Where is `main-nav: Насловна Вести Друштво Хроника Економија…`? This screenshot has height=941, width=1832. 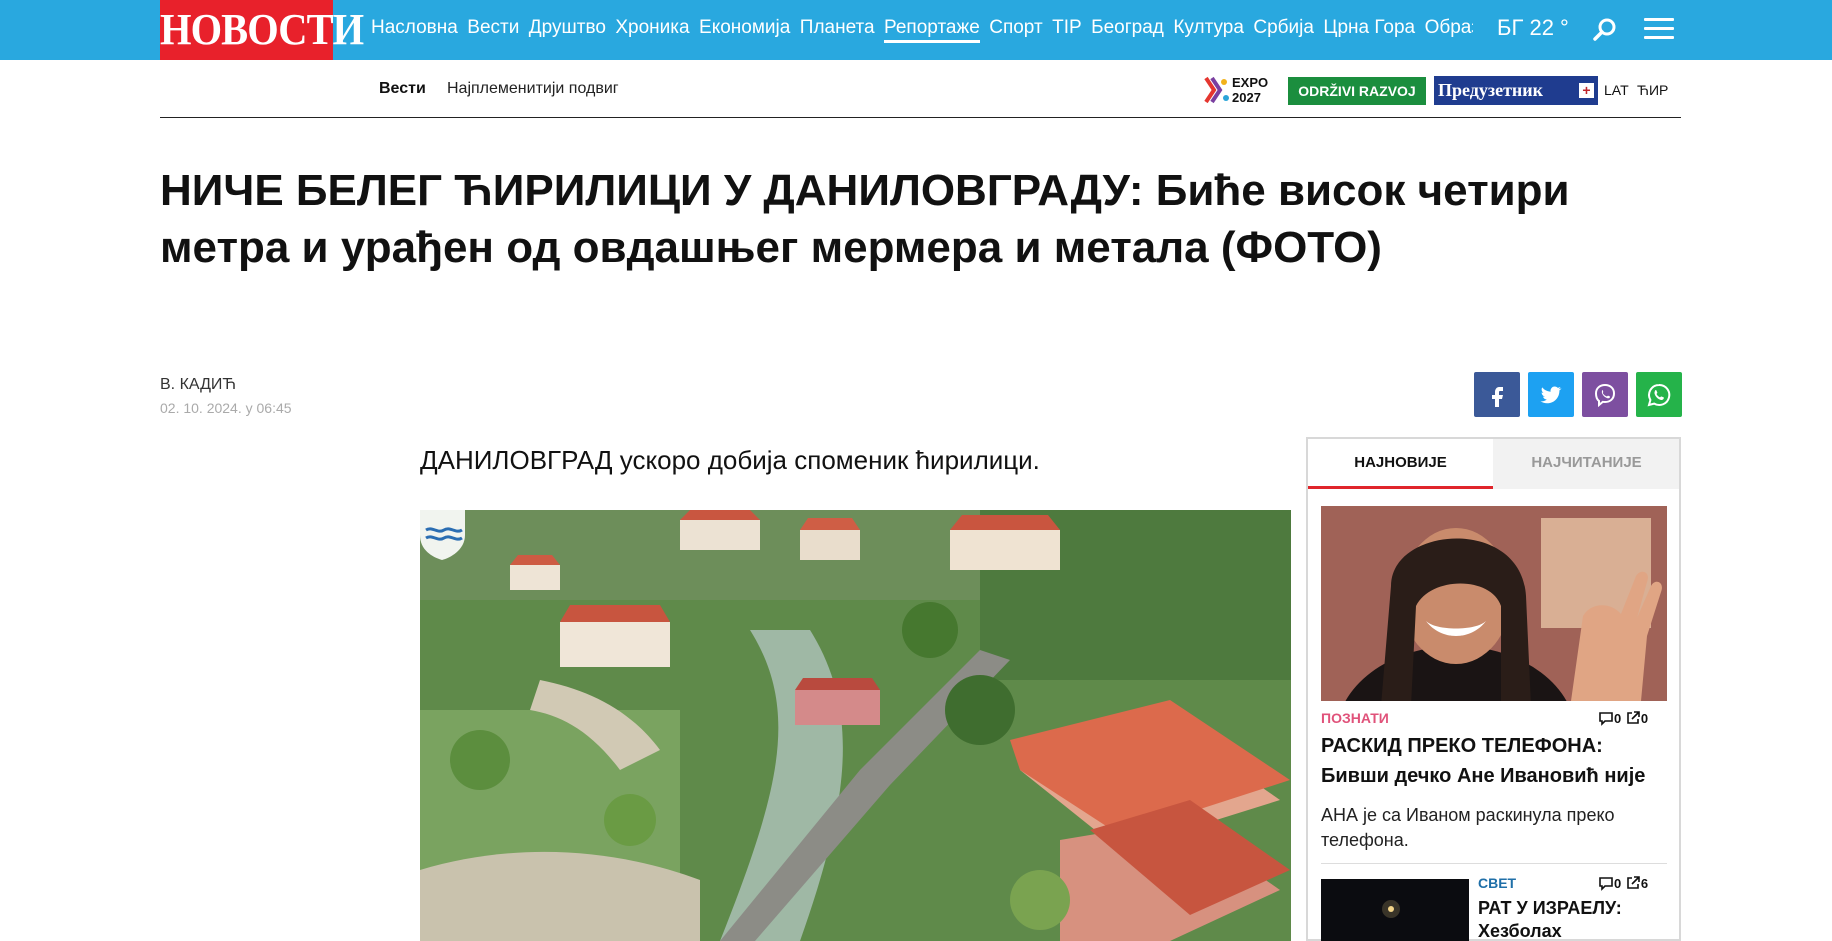
main-nav: Насловна Вести Друштво Хроника Економија… is located at coordinates (922, 30).